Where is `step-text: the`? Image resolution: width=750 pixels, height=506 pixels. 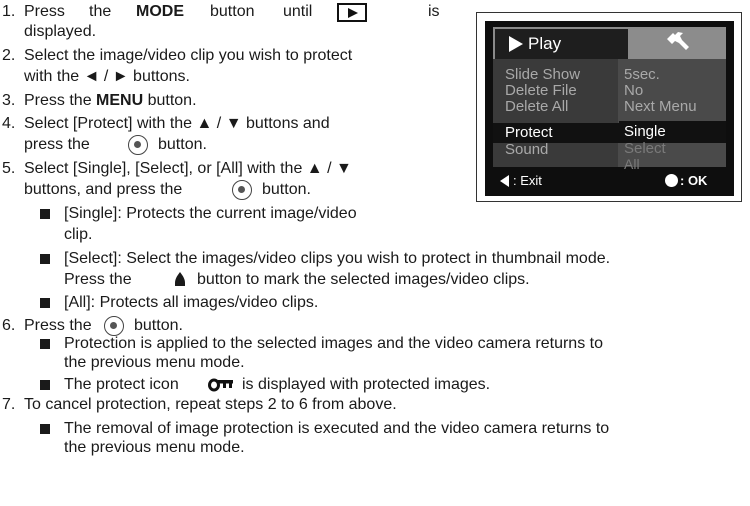
step-text: the is located at coordinates (100, 11).